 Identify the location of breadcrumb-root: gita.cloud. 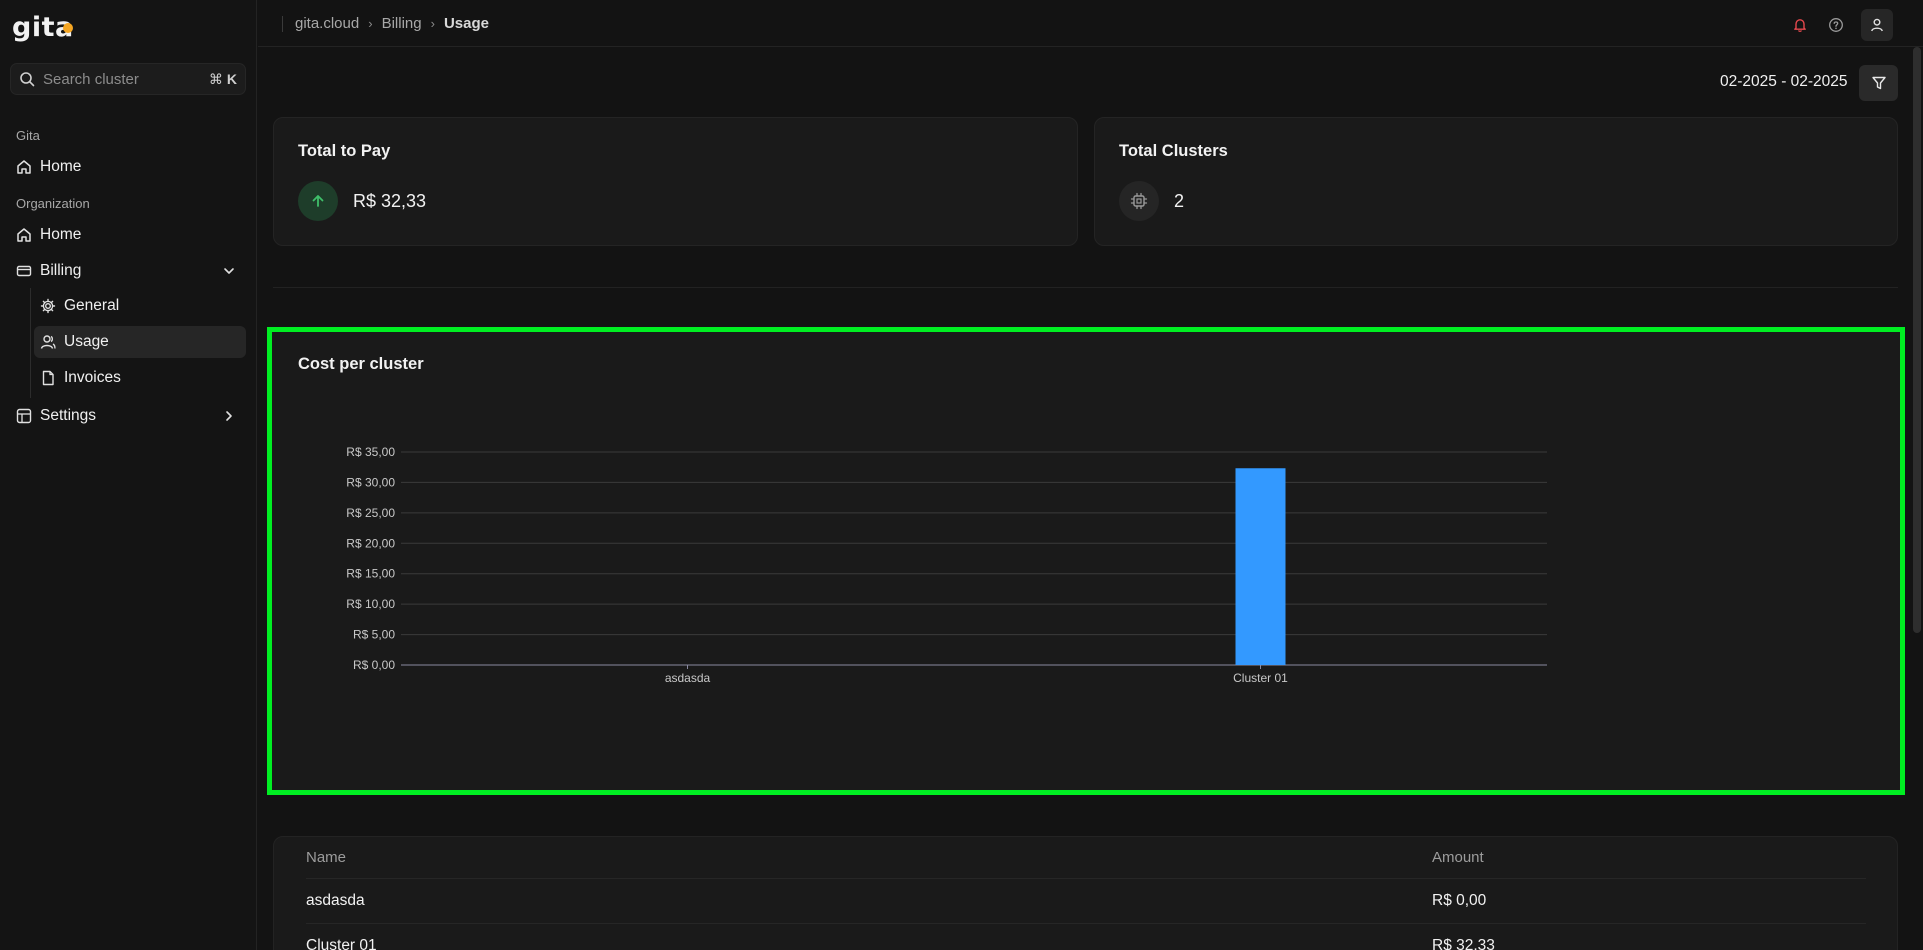
(327, 23).